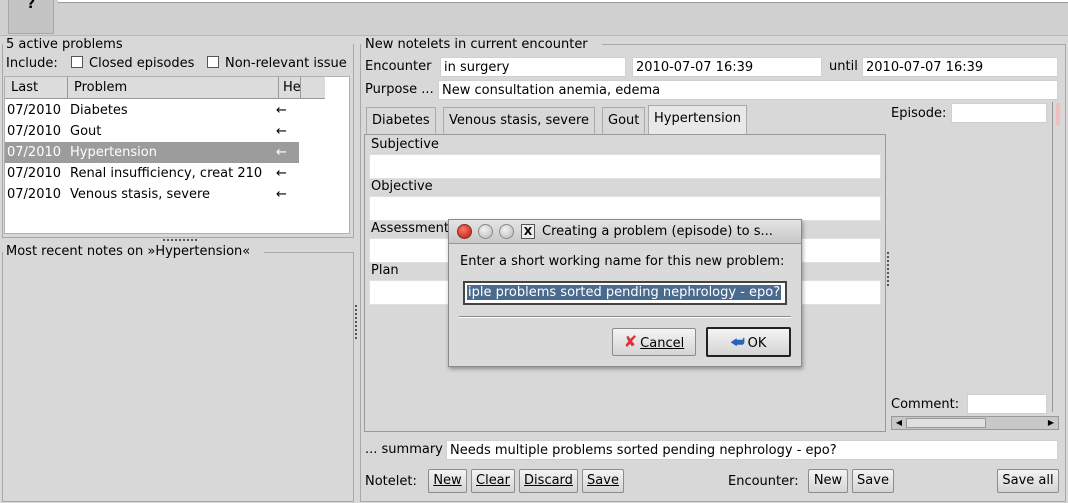 The width and height of the screenshot is (1068, 503). What do you see at coordinates (519, 120) in the screenshot?
I see `tab-venous-stasis: Venous stasis, severe` at bounding box center [519, 120].